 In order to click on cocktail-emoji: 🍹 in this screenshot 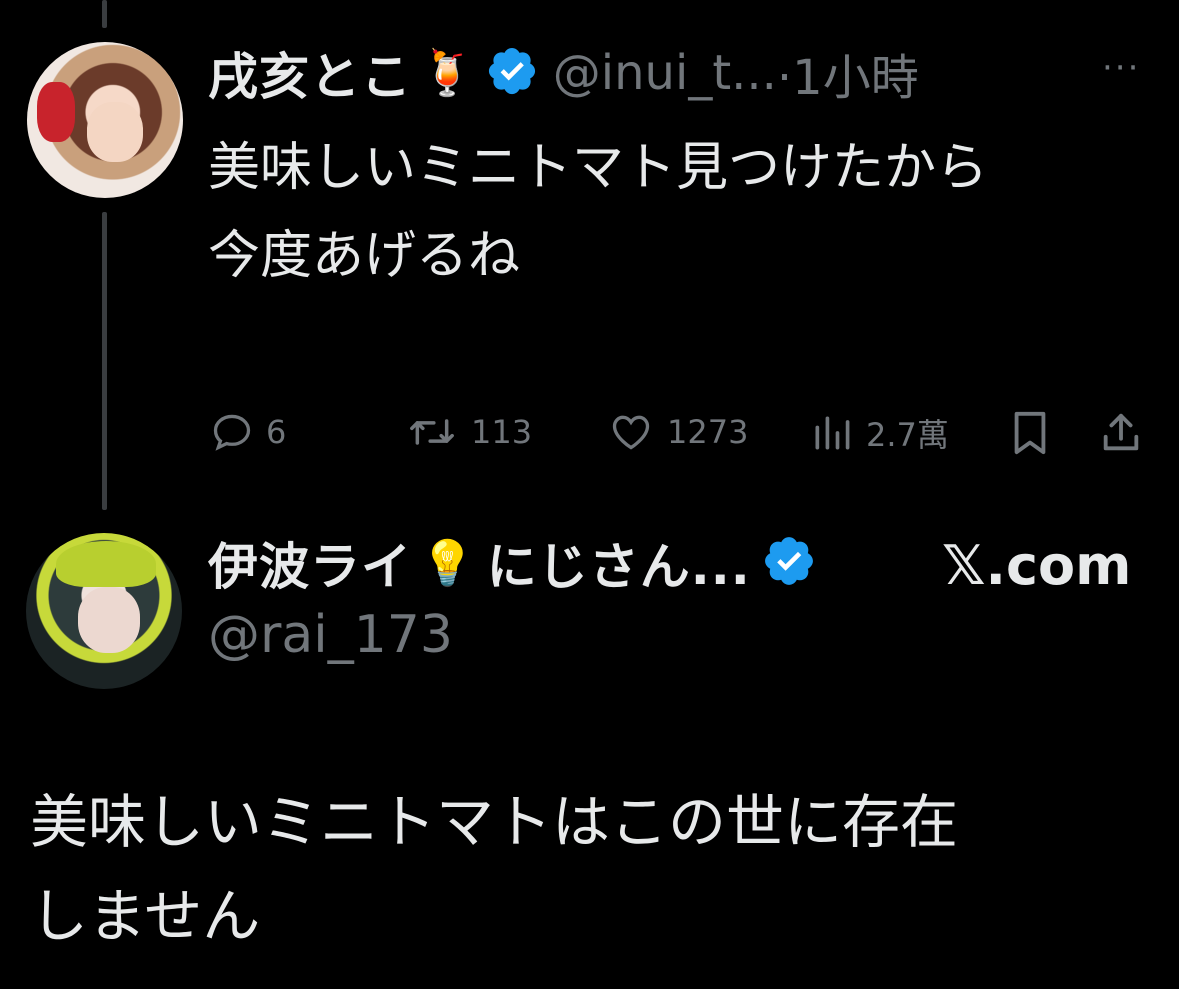, I will do `click(447, 73)`.